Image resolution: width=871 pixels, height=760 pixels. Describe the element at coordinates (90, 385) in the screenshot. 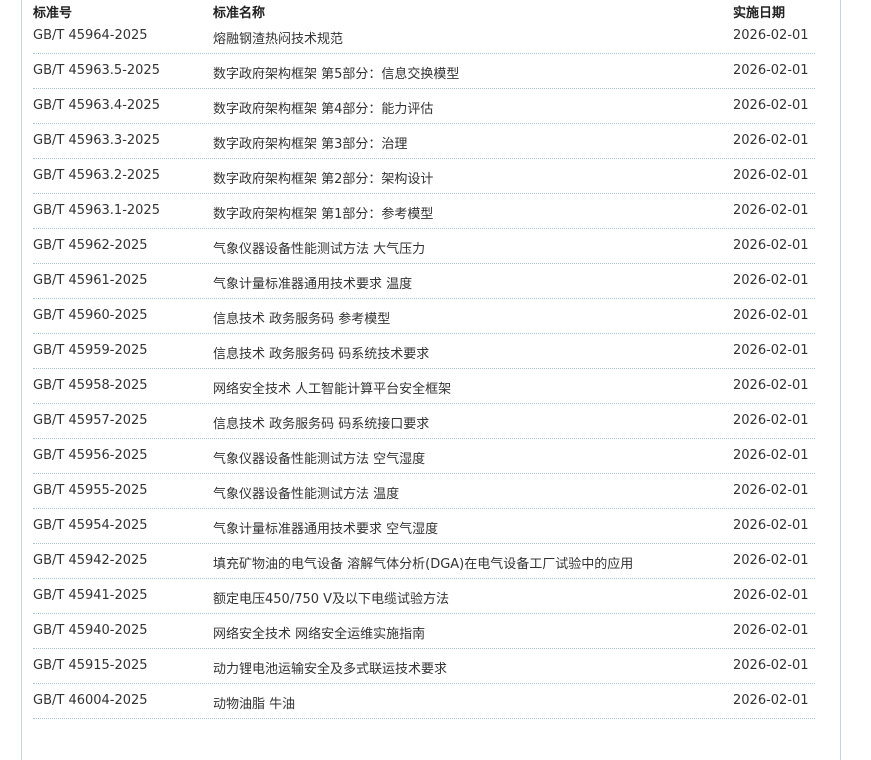

I see `standard-code-link: GB/T 45958-2025` at that location.